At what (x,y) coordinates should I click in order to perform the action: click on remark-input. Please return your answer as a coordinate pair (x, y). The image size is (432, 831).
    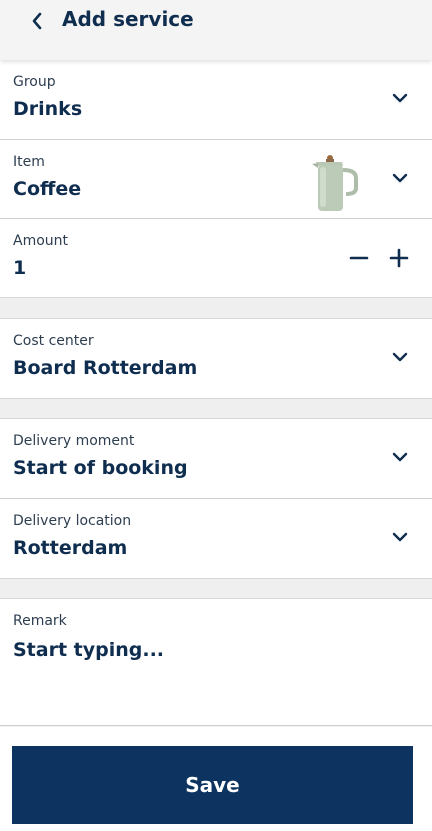
    Looking at the image, I should click on (213, 674).